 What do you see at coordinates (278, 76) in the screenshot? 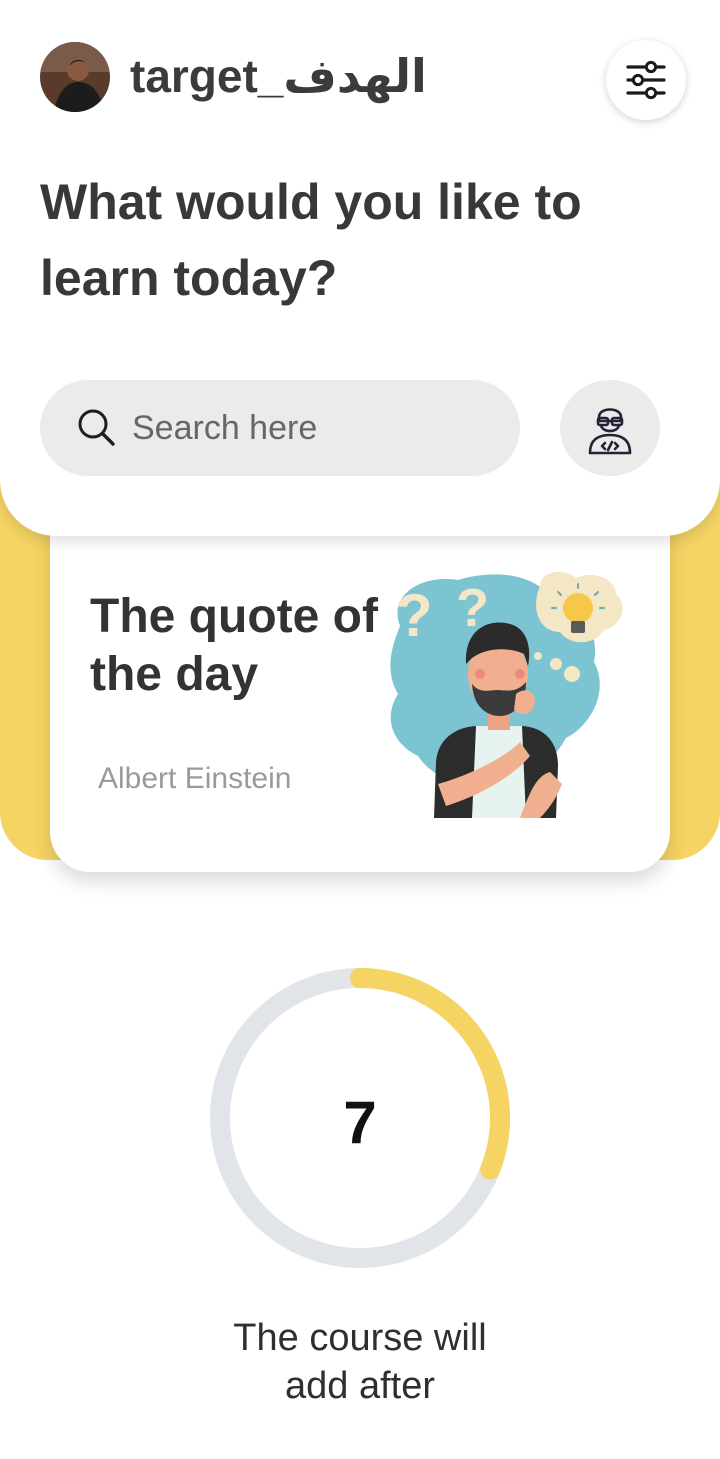
I see `username: target_الهدف` at bounding box center [278, 76].